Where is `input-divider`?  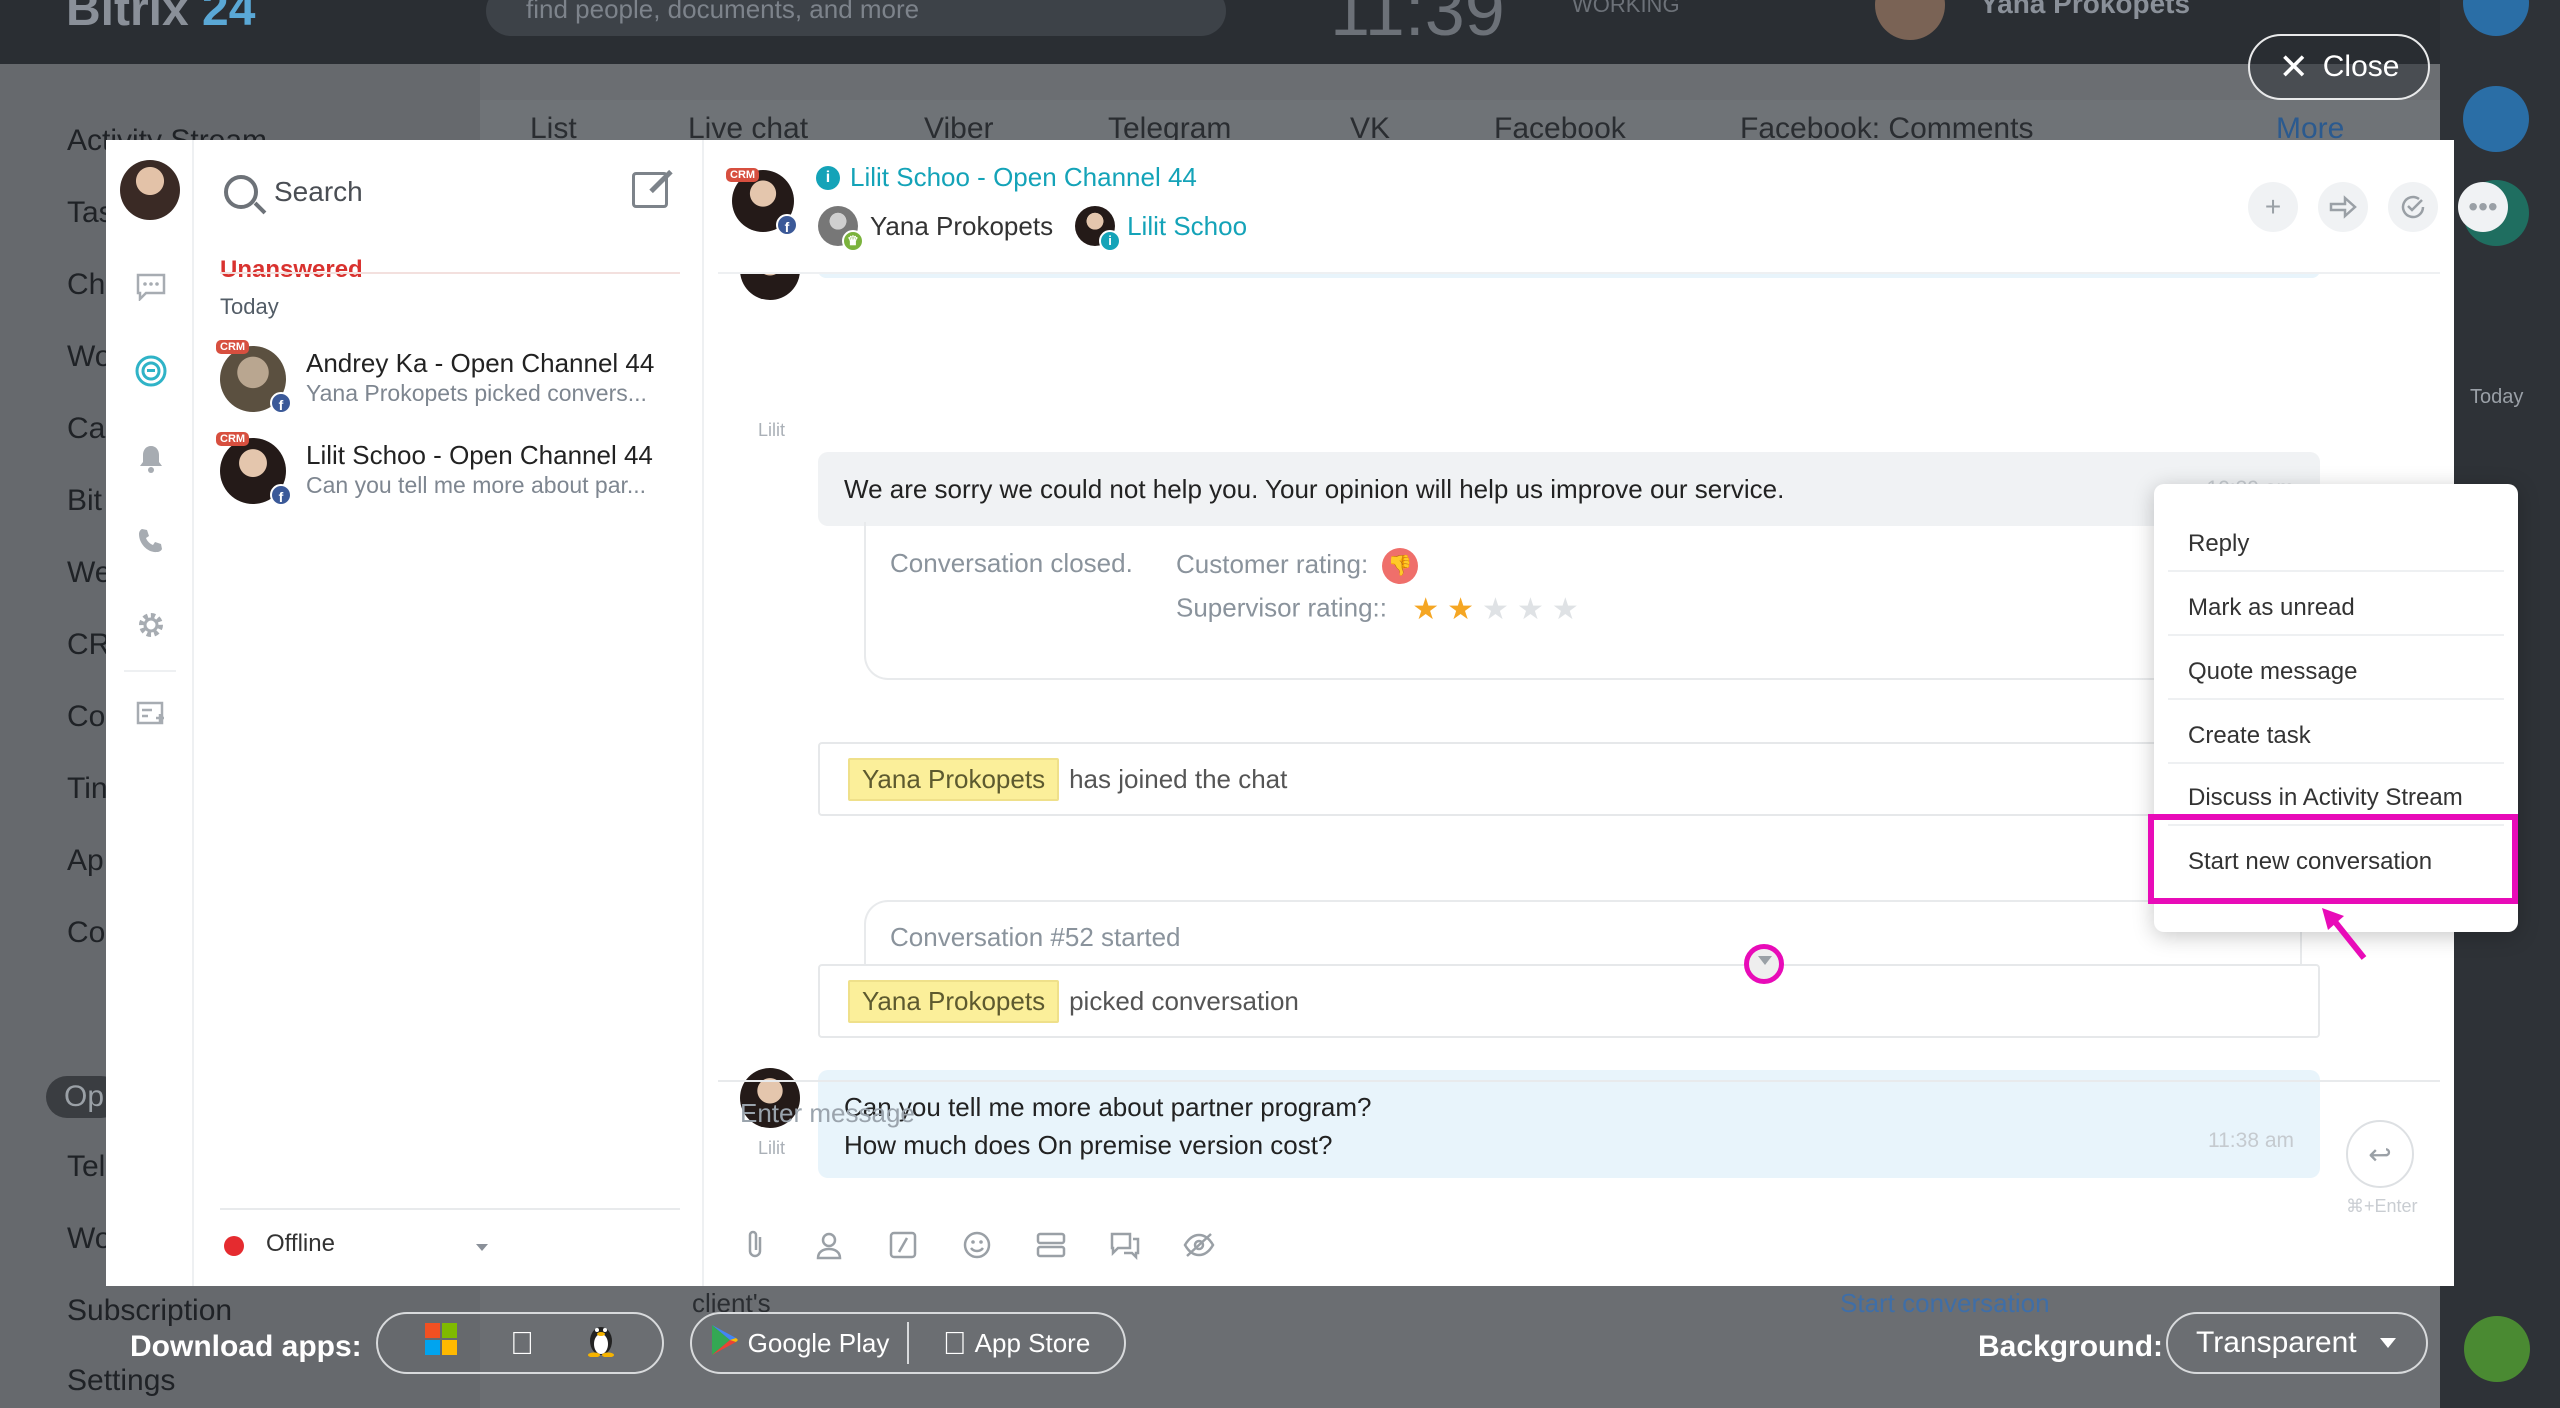
input-divider is located at coordinates (1579, 1081).